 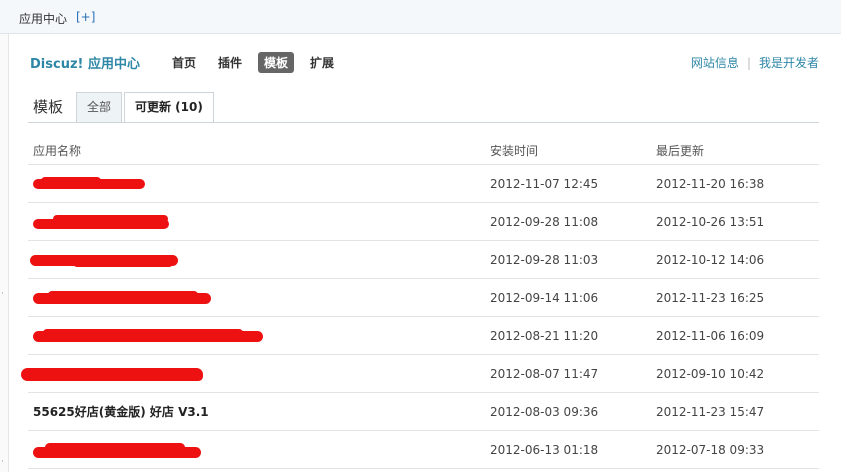 What do you see at coordinates (184, 62) in the screenshot?
I see `nav-home: 首页` at bounding box center [184, 62].